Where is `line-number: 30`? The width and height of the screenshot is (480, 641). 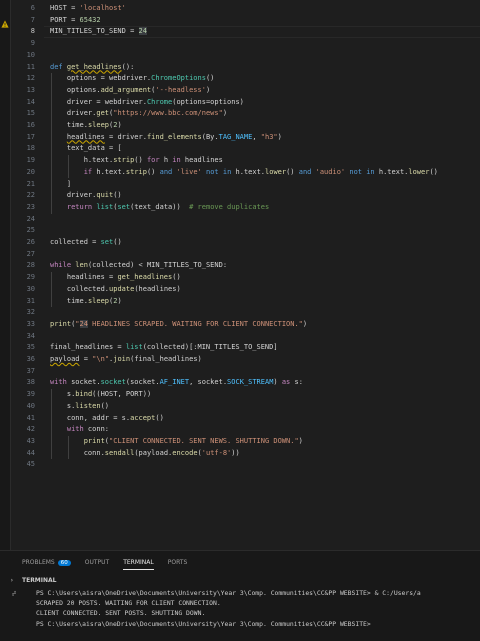
line-number: 30 is located at coordinates (30, 288).